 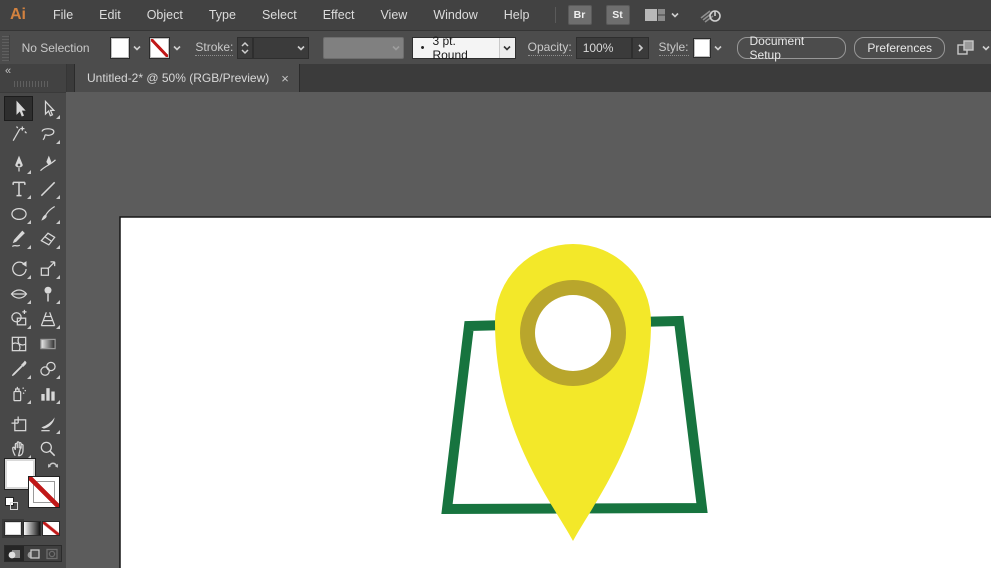 I want to click on drawing-mode-buttons, so click(x=33, y=553).